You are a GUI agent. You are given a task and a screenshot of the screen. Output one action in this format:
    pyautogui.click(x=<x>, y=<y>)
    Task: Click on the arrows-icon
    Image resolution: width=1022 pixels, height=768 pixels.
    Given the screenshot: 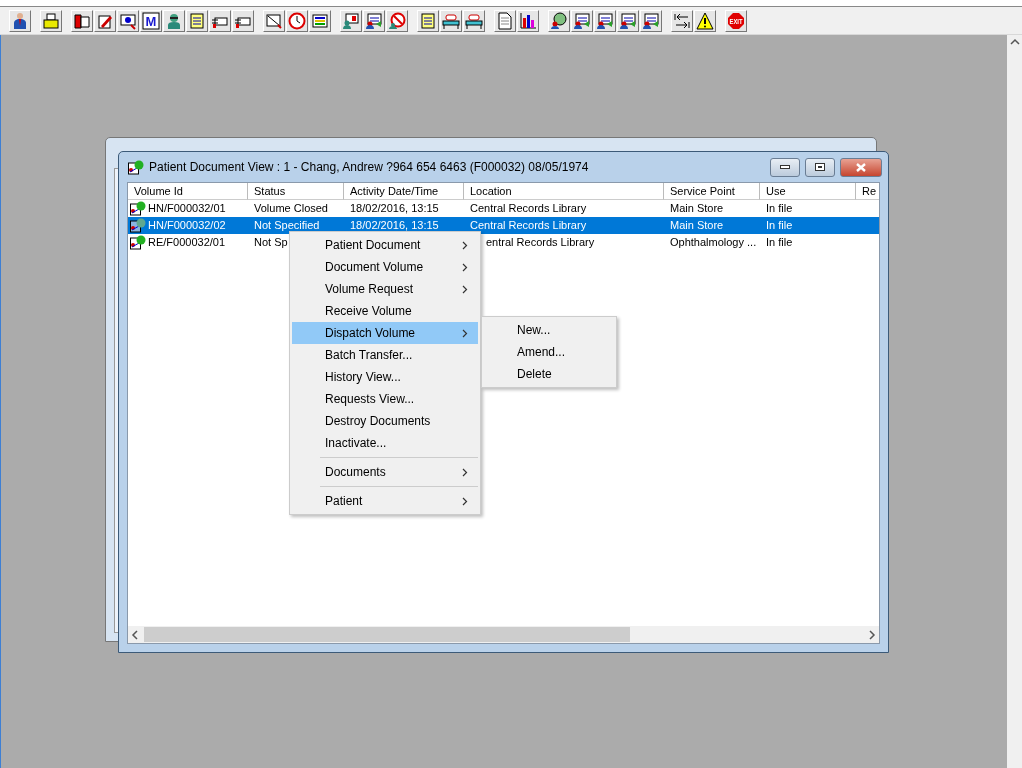 What is the action you would take?
    pyautogui.click(x=682, y=20)
    